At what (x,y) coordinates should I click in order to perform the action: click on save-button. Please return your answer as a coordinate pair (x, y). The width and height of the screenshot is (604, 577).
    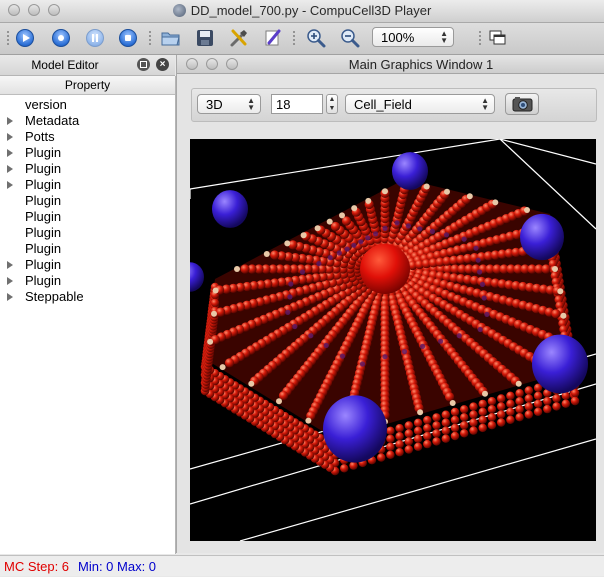
    Looking at the image, I should click on (205, 38).